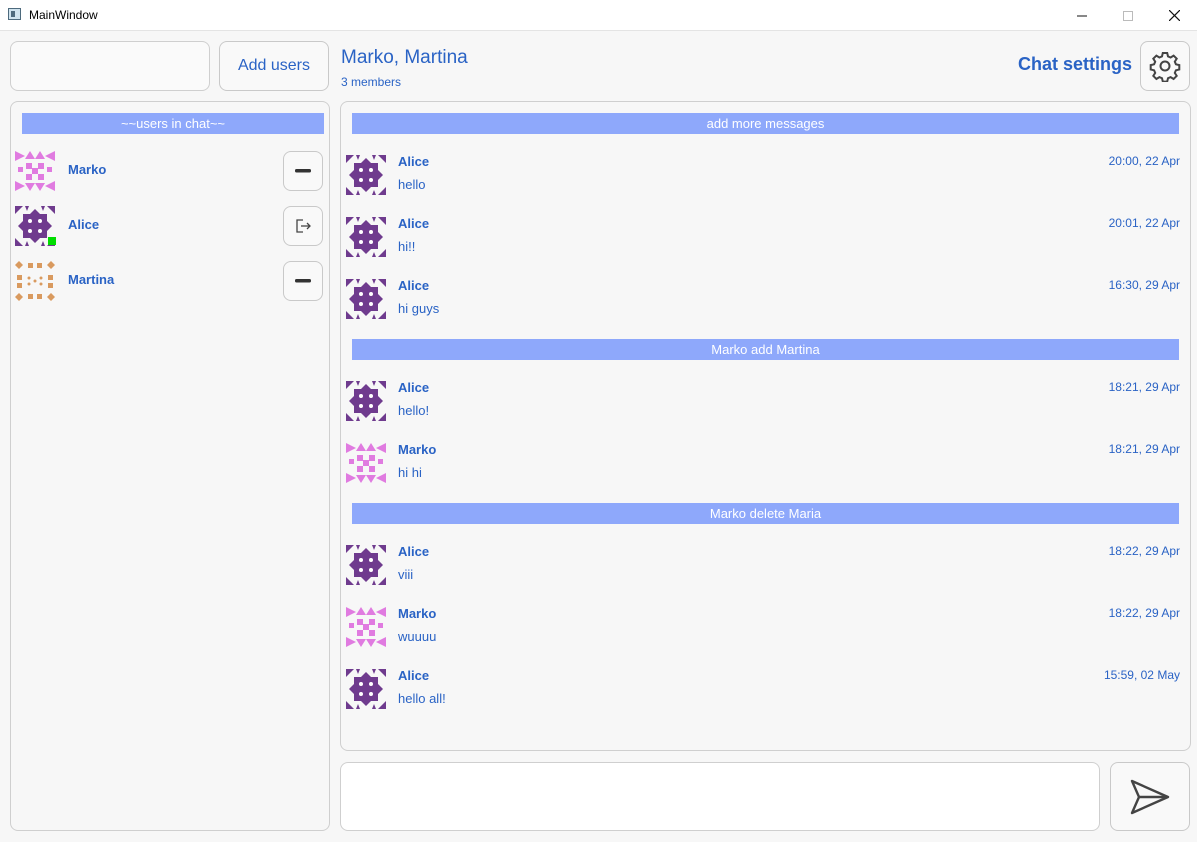 Image resolution: width=1197 pixels, height=842 pixels. What do you see at coordinates (406, 574) in the screenshot?
I see `message-text: viii` at bounding box center [406, 574].